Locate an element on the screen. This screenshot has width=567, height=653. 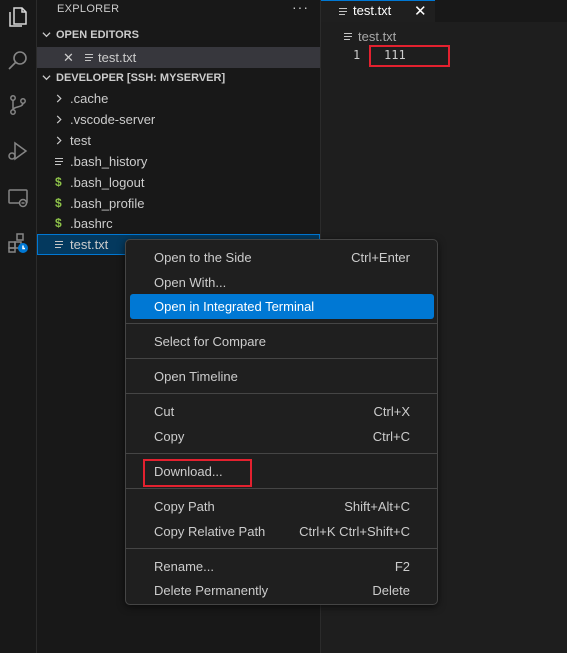
menu-item-label: Cut is located at coordinates (164, 411).